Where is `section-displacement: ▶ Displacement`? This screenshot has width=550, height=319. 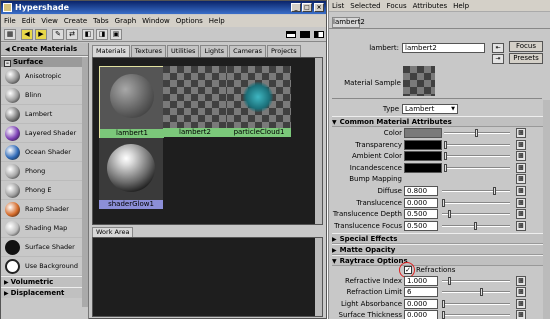 section-displacement: ▶ Displacement is located at coordinates (44, 292).